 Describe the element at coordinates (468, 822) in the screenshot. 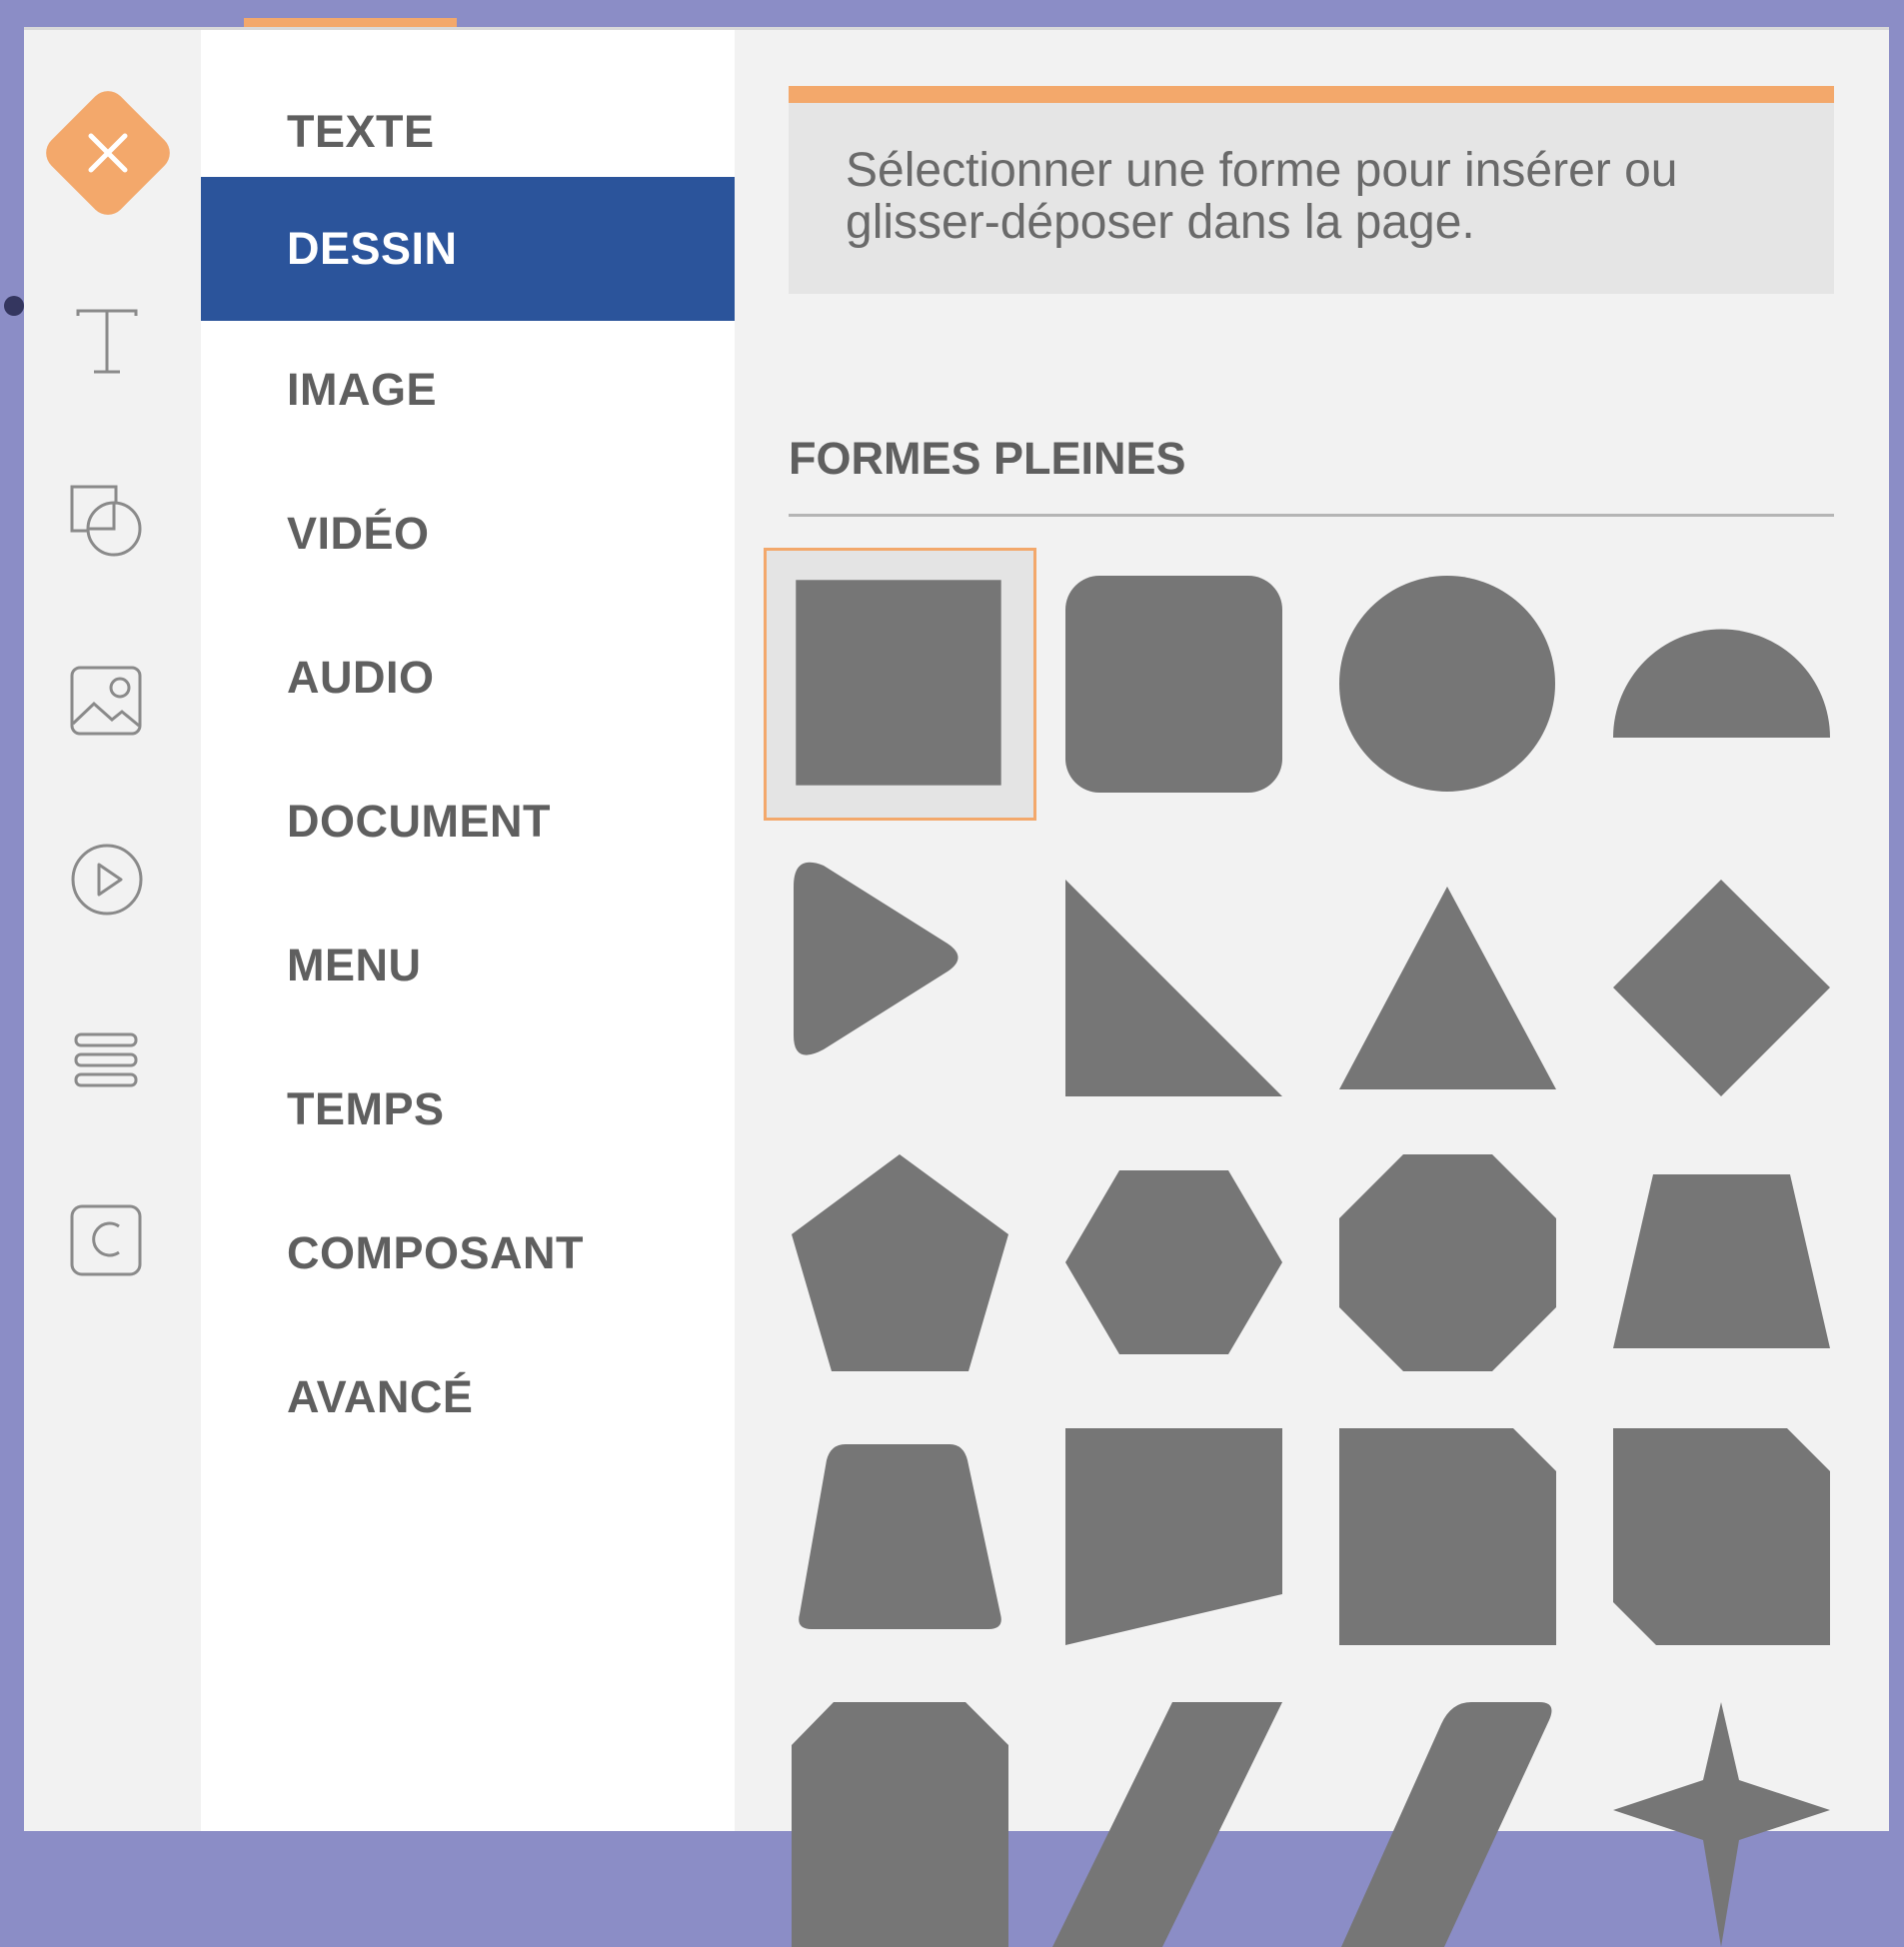

I see `menu-item-document: DOCUMENT` at that location.